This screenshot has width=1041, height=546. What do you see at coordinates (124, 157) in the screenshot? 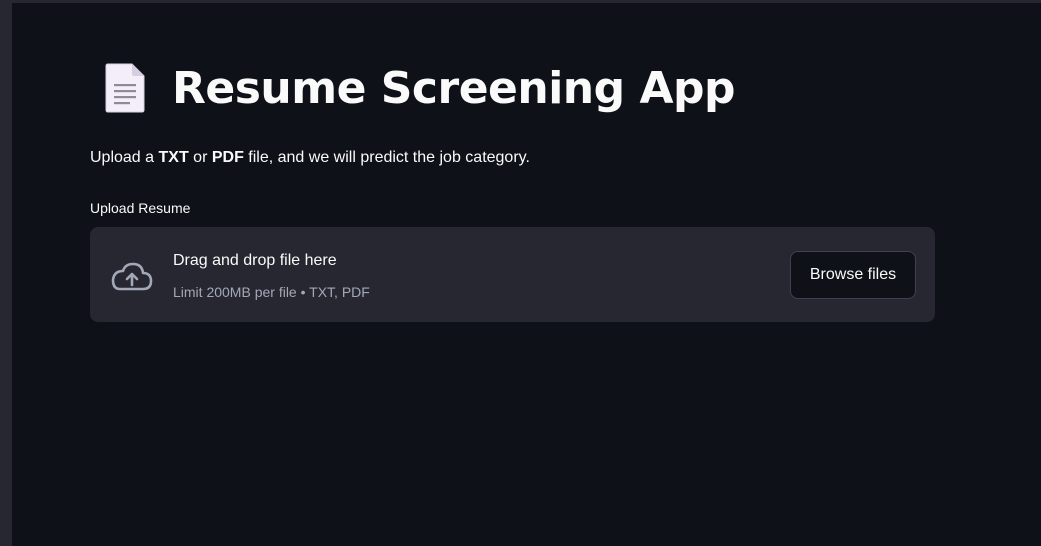
I see `intro-prefix: Upload a` at bounding box center [124, 157].